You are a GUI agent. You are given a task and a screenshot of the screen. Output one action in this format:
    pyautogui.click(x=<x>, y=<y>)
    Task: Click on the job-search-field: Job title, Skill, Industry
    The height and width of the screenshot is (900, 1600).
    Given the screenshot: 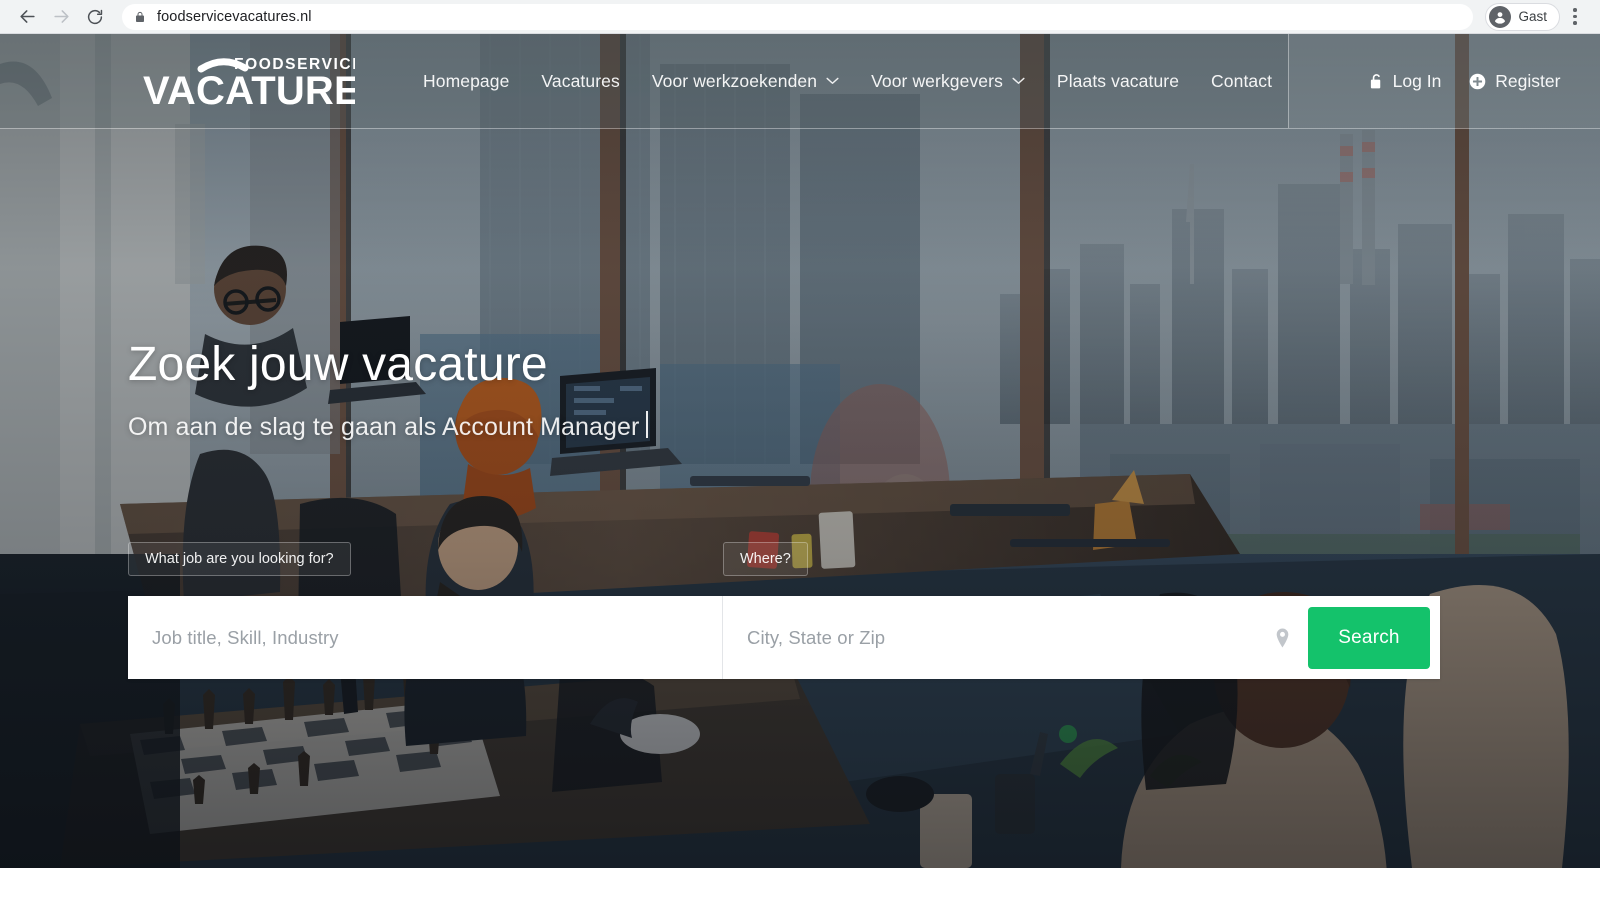 What is the action you would take?
    pyautogui.click(x=425, y=637)
    